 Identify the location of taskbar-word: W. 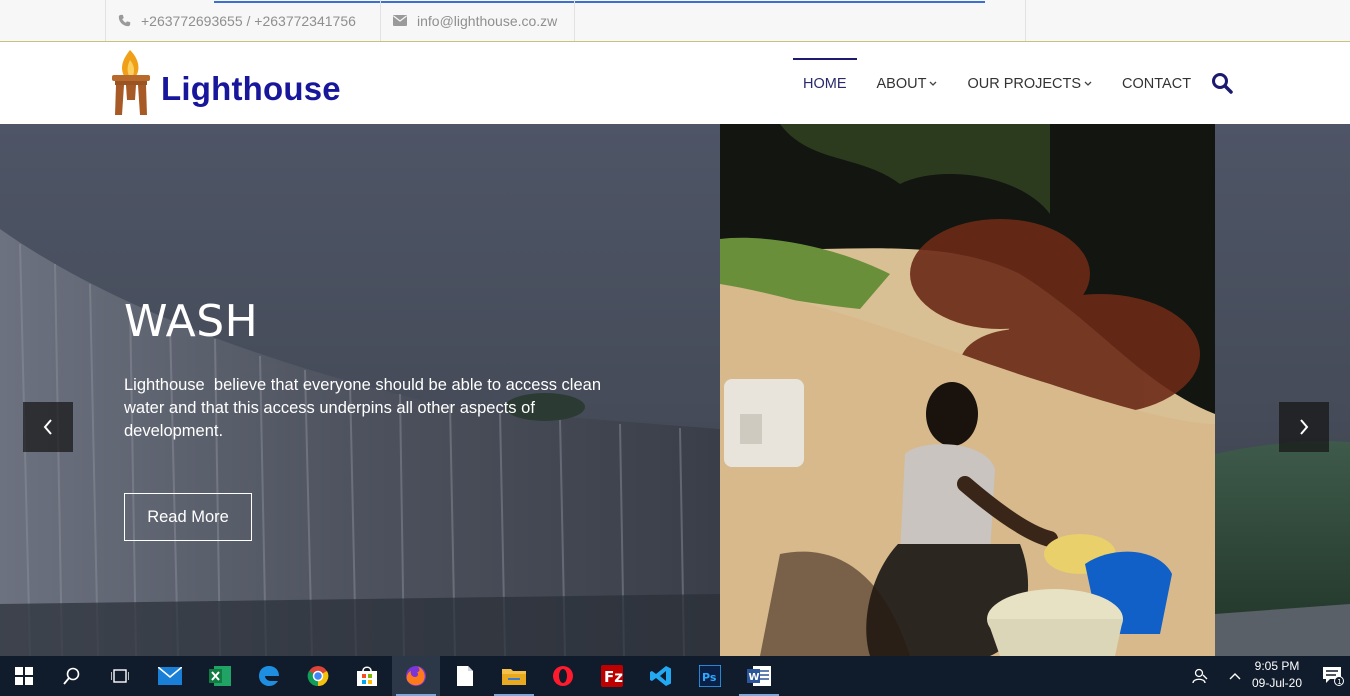
(759, 676).